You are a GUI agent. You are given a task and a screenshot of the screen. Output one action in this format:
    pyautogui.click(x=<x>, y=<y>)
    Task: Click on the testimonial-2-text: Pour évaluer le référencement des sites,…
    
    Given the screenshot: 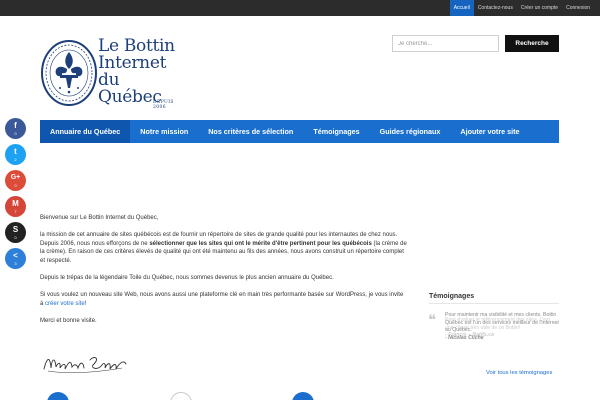 What is the action you would take?
    pyautogui.click(x=498, y=324)
    